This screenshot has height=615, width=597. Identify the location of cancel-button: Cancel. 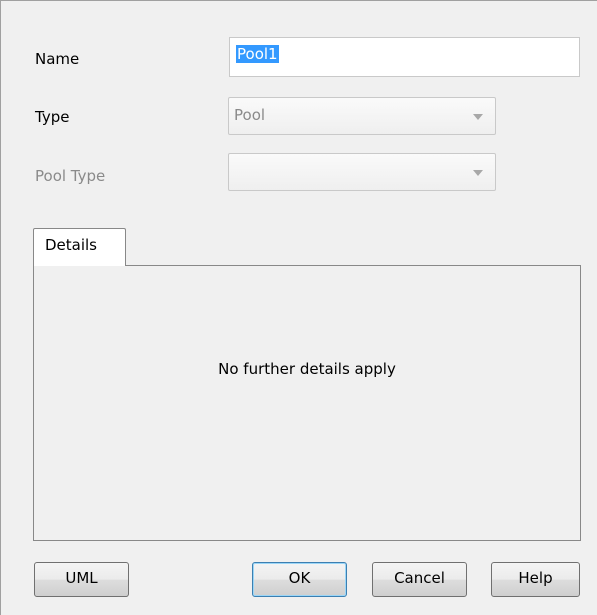
(419, 579).